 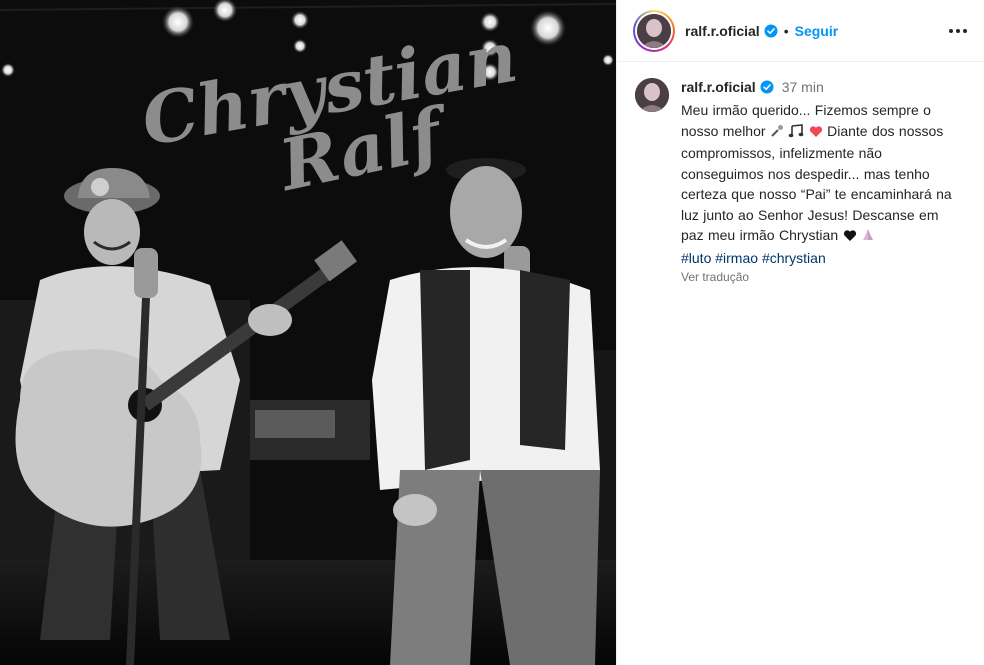 I want to click on hashtags: #luto #irmao #chrystian, so click(x=825, y=258).